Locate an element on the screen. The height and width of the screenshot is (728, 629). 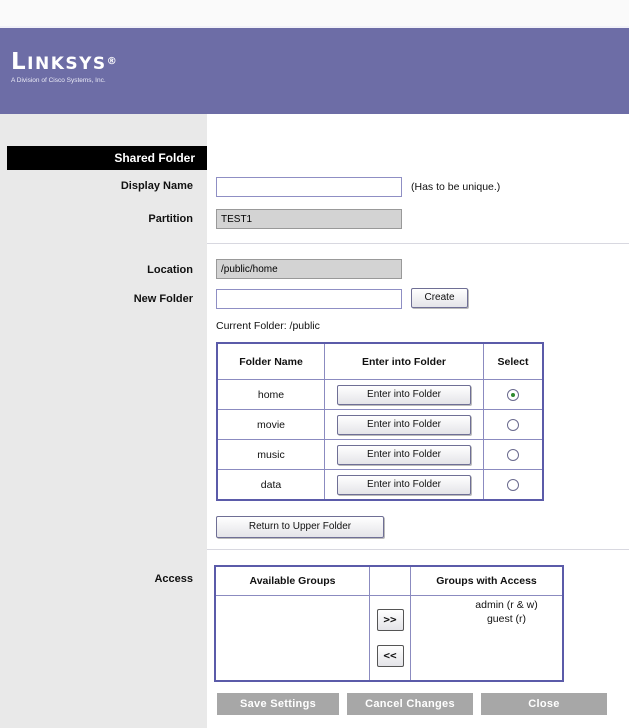
save-settings-button: Save Settings is located at coordinates (278, 704).